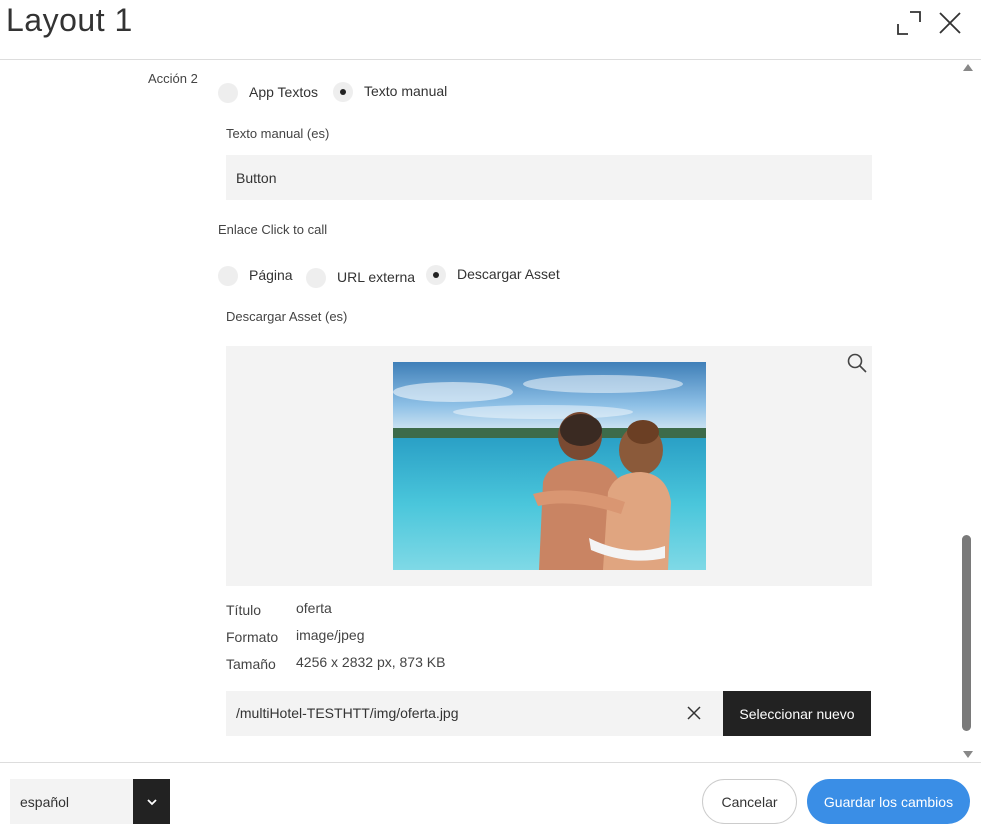  What do you see at coordinates (343, 92) in the screenshot?
I see `radio-texto-manual` at bounding box center [343, 92].